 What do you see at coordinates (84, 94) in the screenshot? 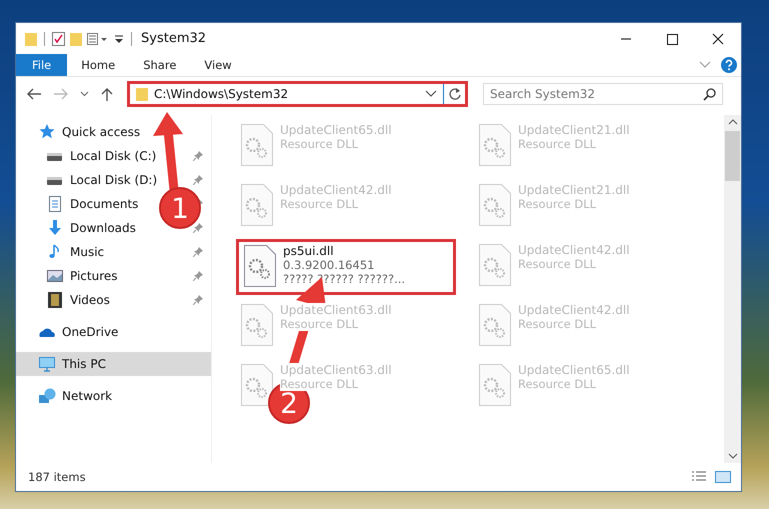
I see `recent-caret-icon` at bounding box center [84, 94].